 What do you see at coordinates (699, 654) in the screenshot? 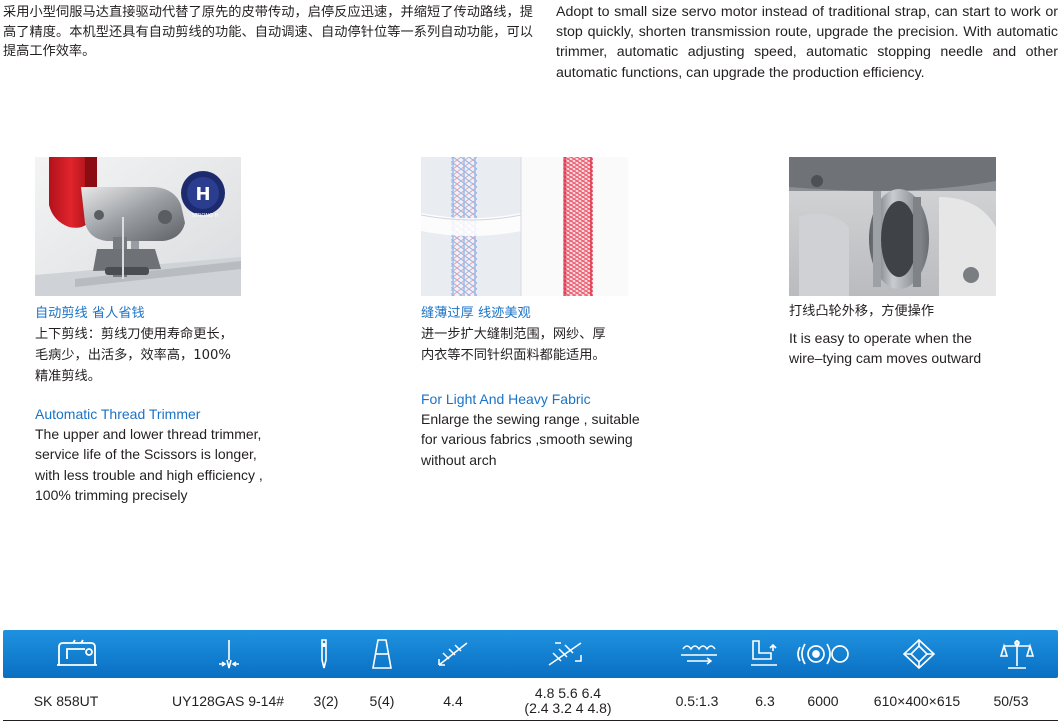
I see `differential-ratio-icon` at bounding box center [699, 654].